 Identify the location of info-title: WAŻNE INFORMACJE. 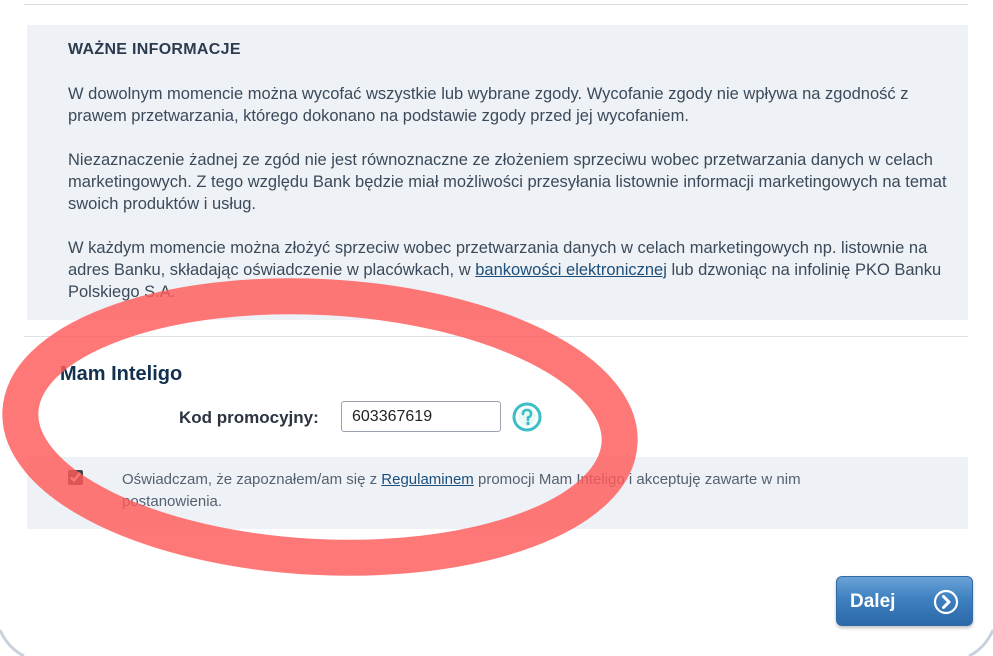
(154, 49).